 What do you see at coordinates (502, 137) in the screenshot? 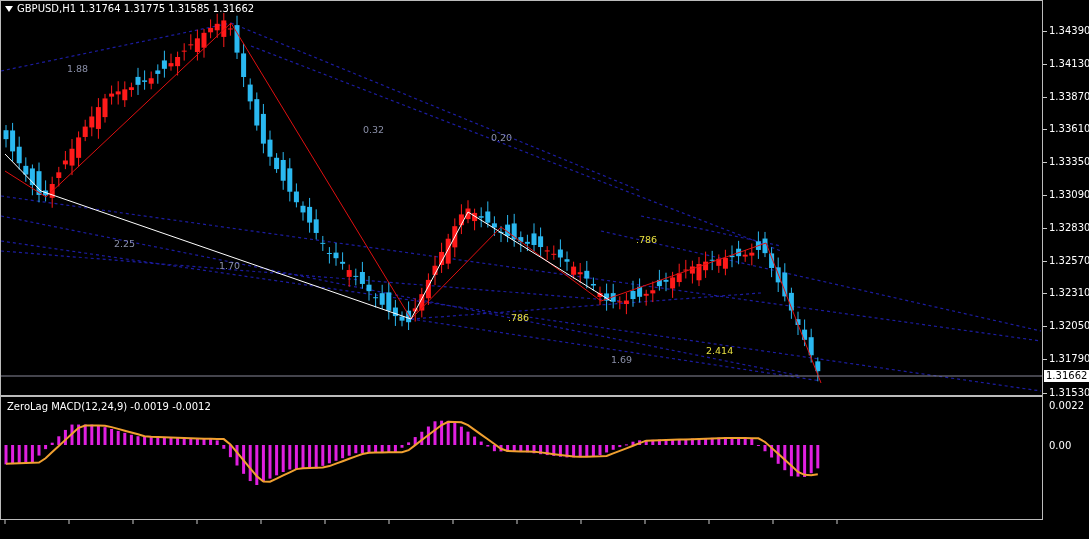
I see `fibonacci-label: 0.20` at bounding box center [502, 137].